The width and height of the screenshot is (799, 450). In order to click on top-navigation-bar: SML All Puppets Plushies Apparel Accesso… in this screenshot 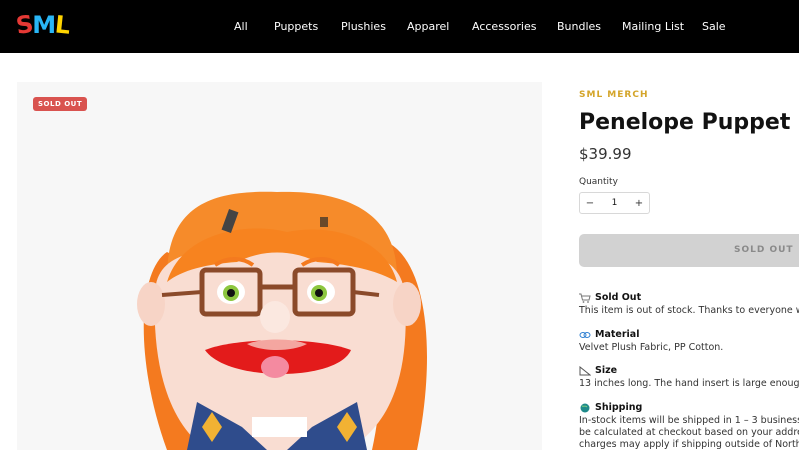, I will do `click(399, 26)`.